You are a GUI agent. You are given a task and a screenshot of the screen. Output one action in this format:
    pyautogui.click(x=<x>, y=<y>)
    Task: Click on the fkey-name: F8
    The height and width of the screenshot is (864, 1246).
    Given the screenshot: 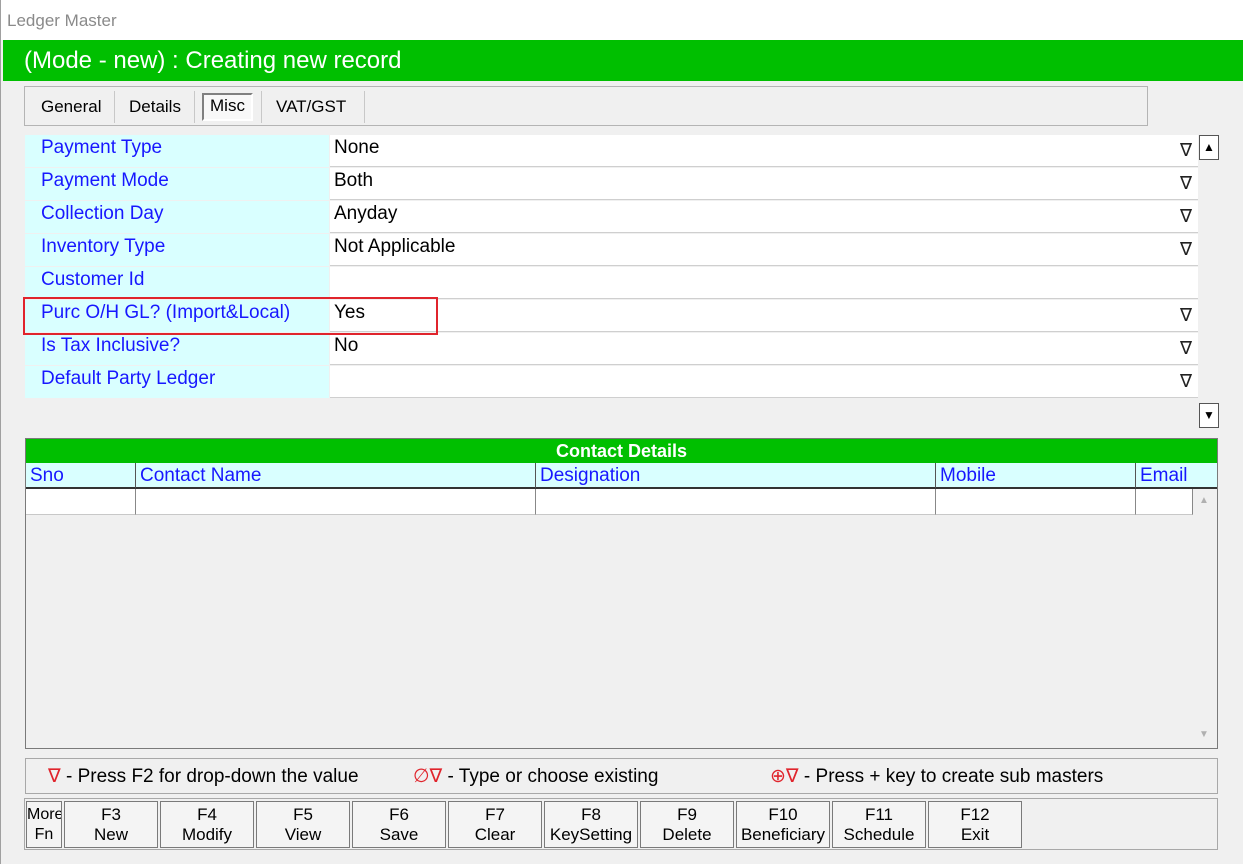 What is the action you would take?
    pyautogui.click(x=591, y=814)
    